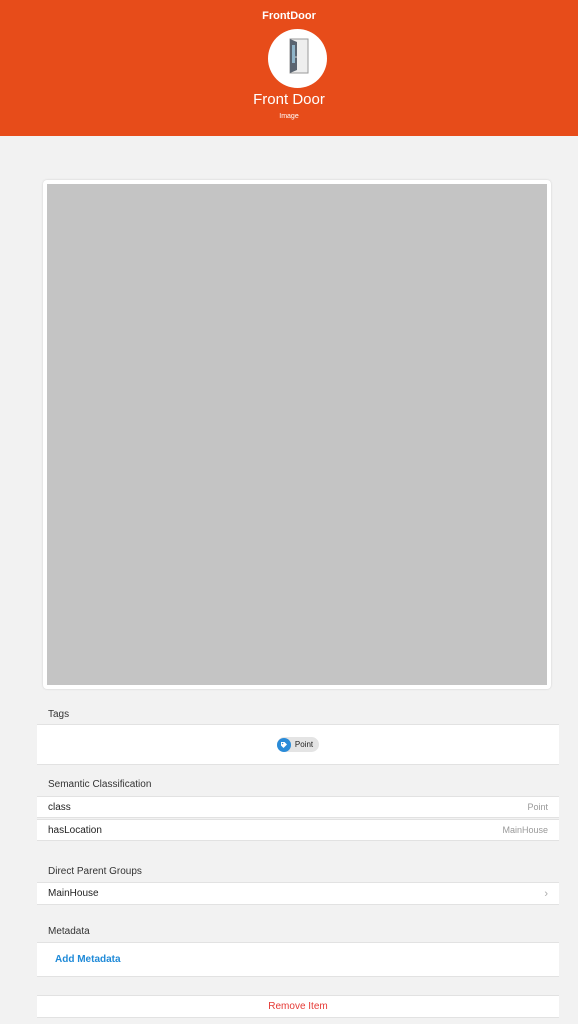 The height and width of the screenshot is (1024, 578). I want to click on semantic-row-label: class, so click(59, 807).